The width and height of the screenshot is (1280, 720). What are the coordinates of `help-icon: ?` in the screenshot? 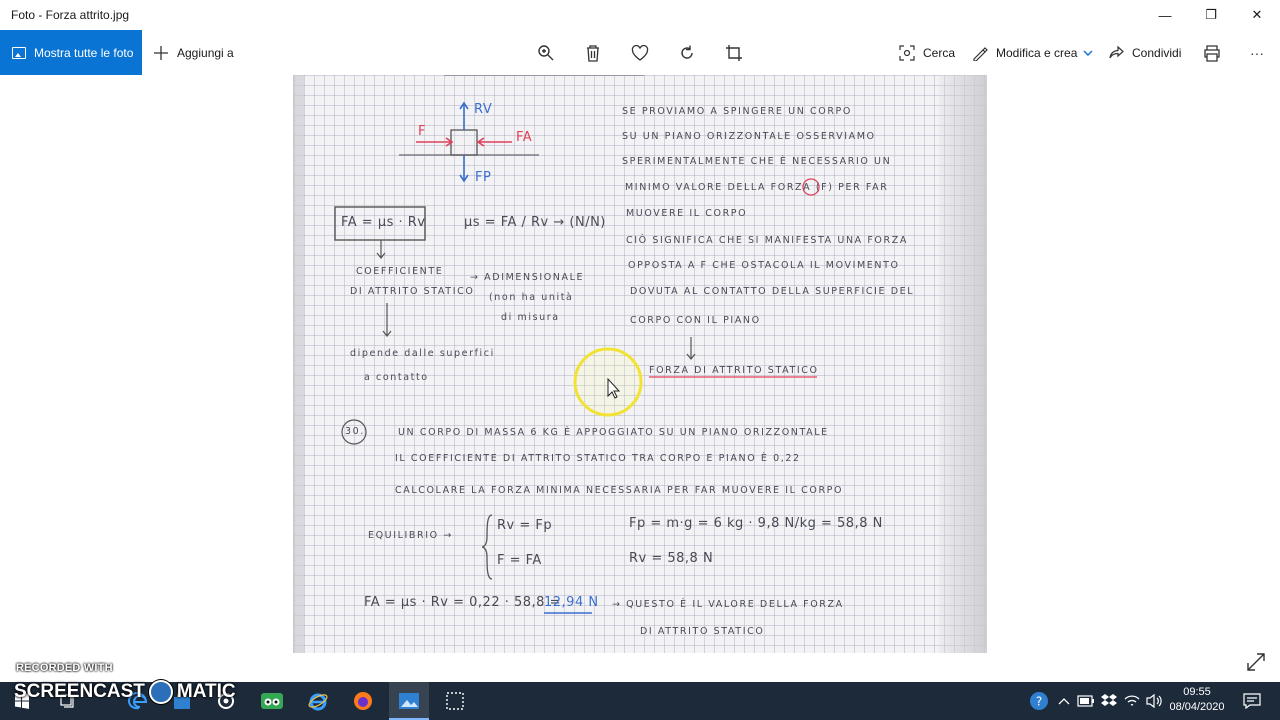 It's located at (1039, 701).